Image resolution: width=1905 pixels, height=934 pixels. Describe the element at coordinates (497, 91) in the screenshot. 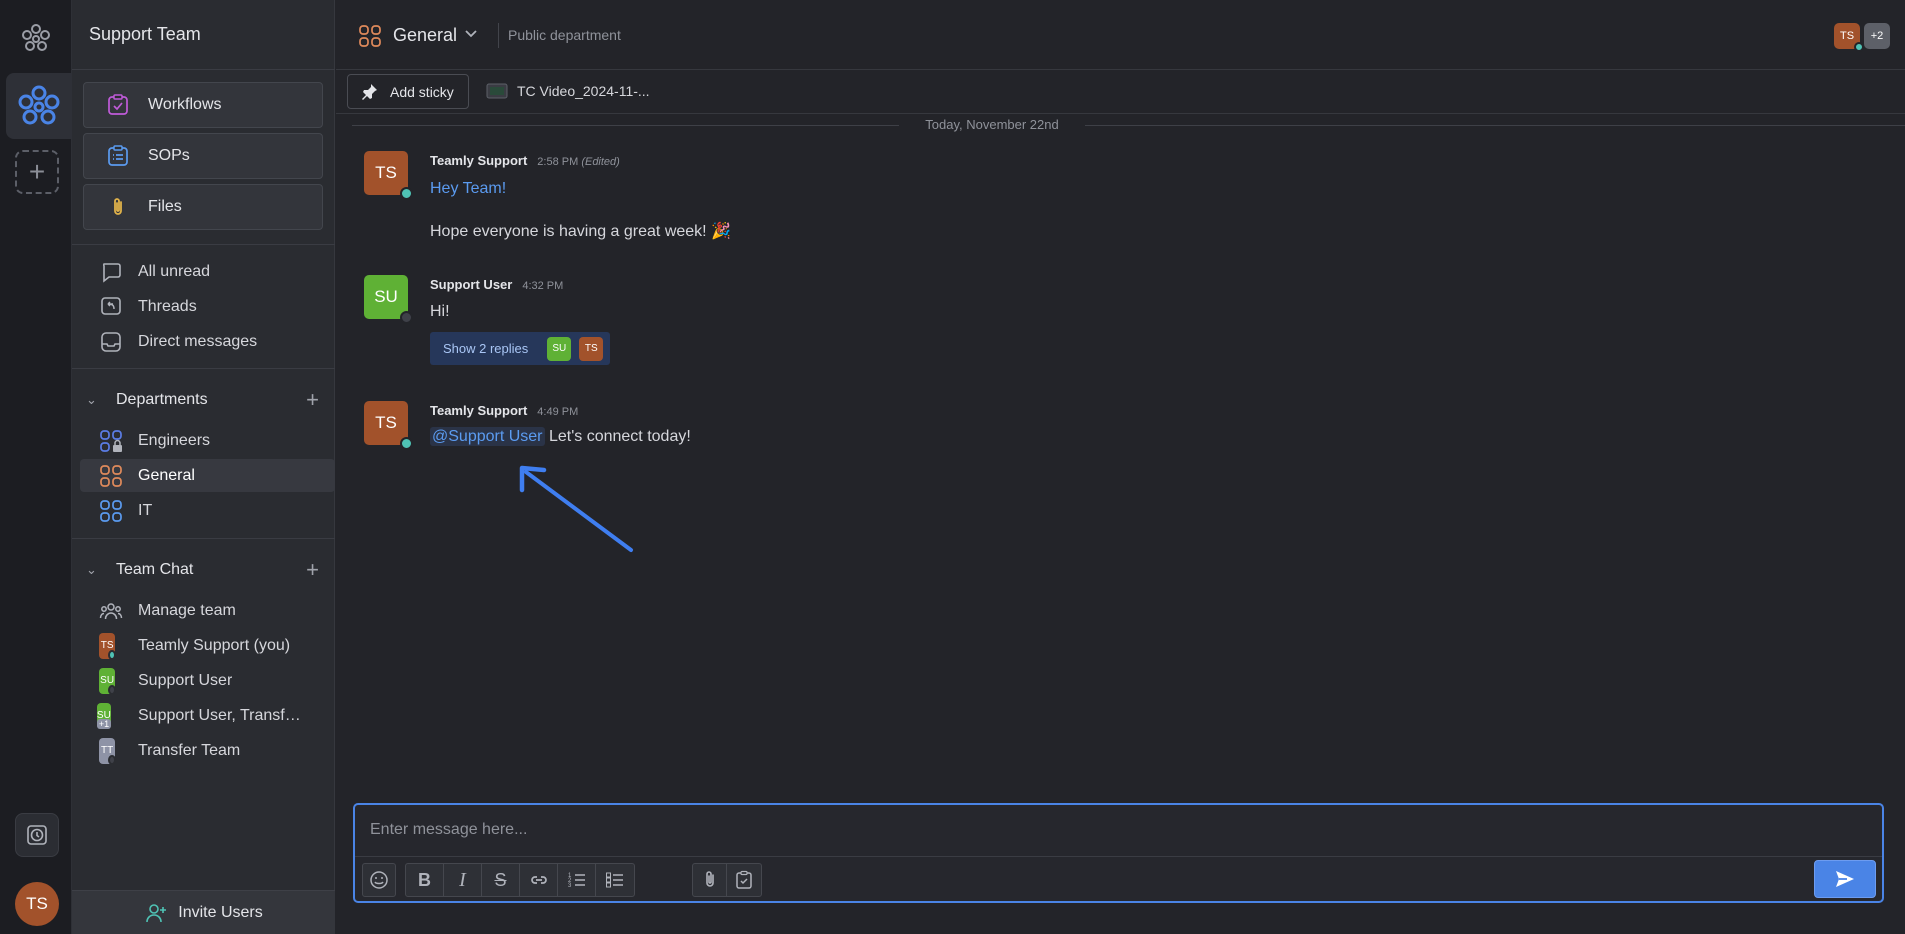

I see `video-file-icon` at that location.